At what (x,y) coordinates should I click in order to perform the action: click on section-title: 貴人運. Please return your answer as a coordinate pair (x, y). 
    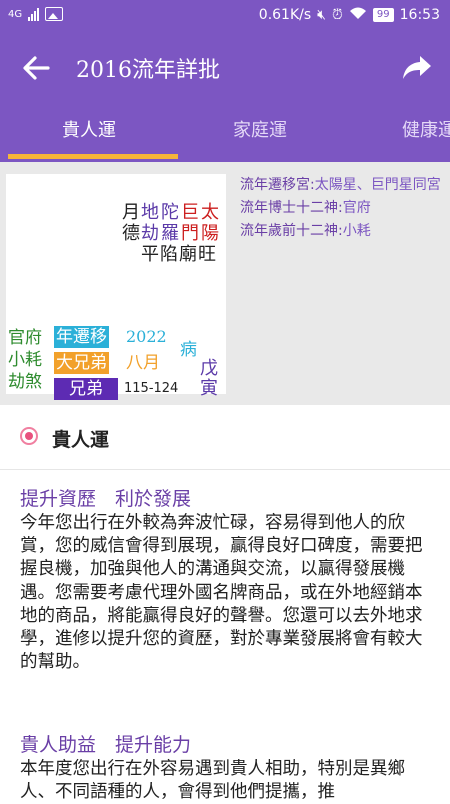
    Looking at the image, I should click on (81, 440).